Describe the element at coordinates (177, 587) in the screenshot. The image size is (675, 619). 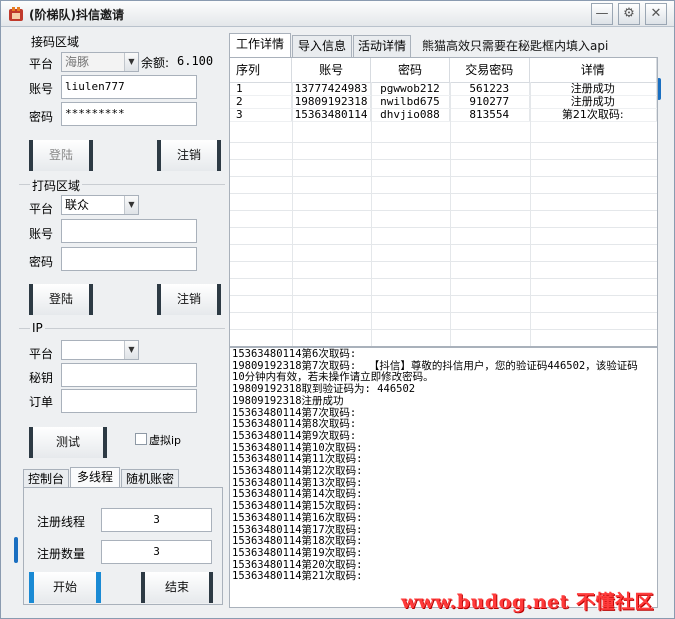
I see `stop-button: 结束` at that location.